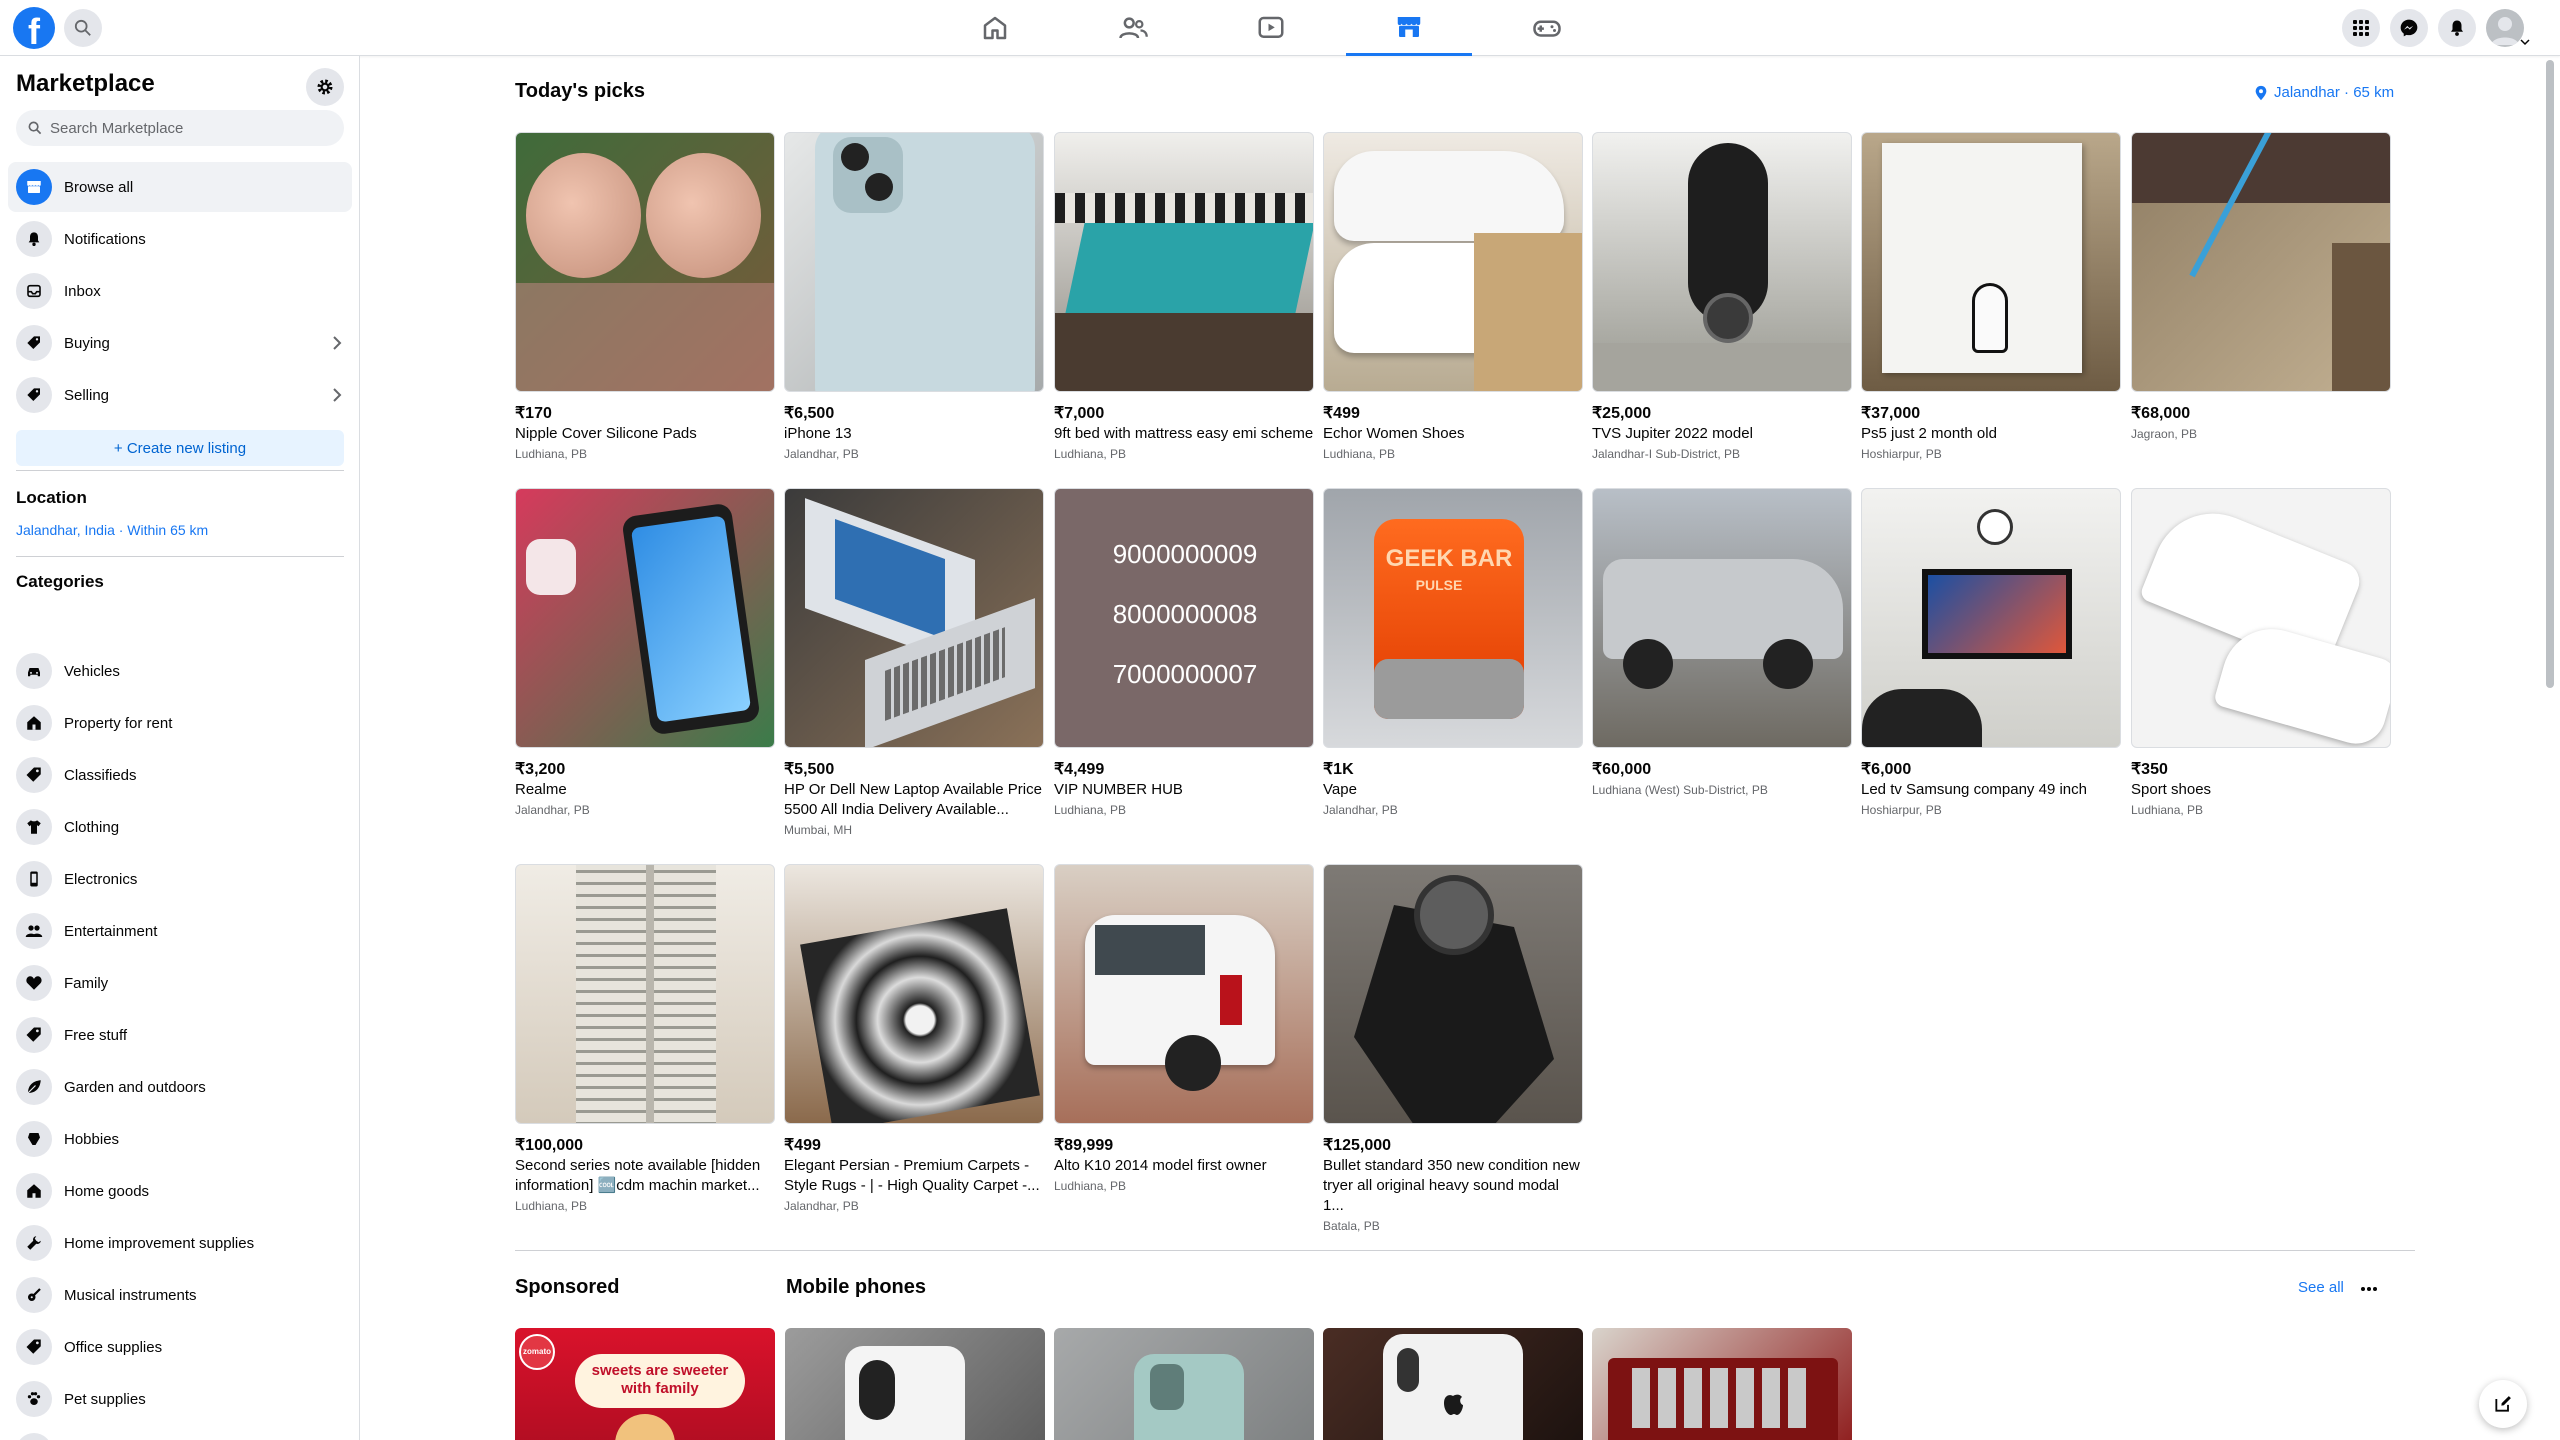 The height and width of the screenshot is (1440, 2560). What do you see at coordinates (2503, 1404) in the screenshot?
I see `new-message-button` at bounding box center [2503, 1404].